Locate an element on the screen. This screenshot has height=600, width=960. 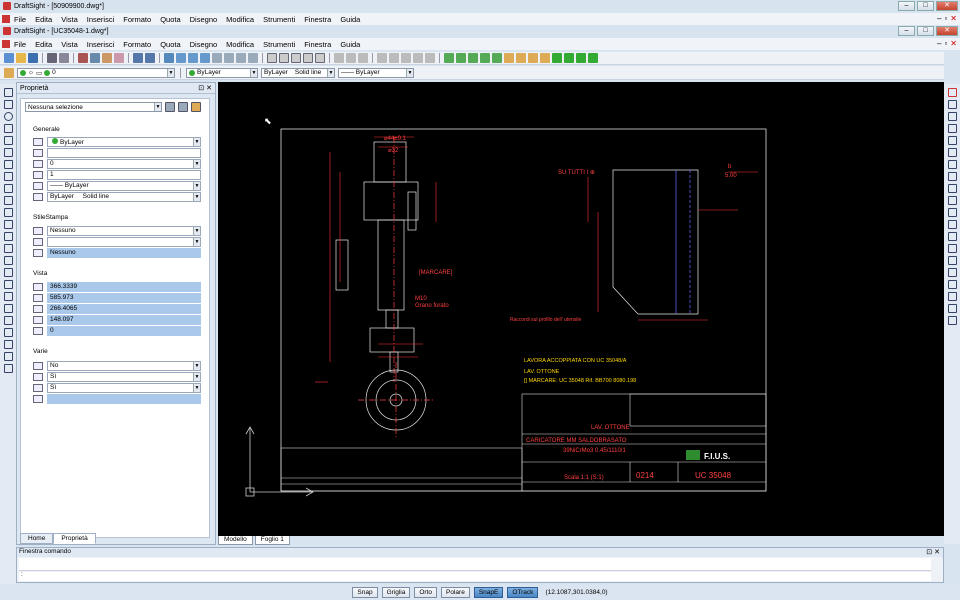
insert-block-icon is located at coordinates (8, 356).